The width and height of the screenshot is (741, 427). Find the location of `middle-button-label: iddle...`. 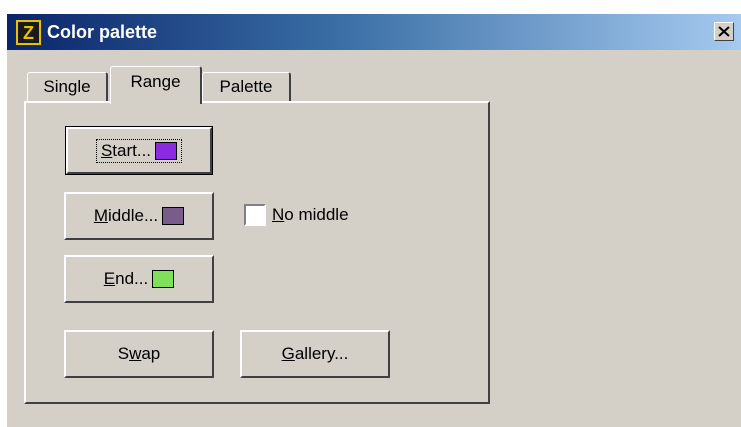

middle-button-label: iddle... is located at coordinates (133, 215).